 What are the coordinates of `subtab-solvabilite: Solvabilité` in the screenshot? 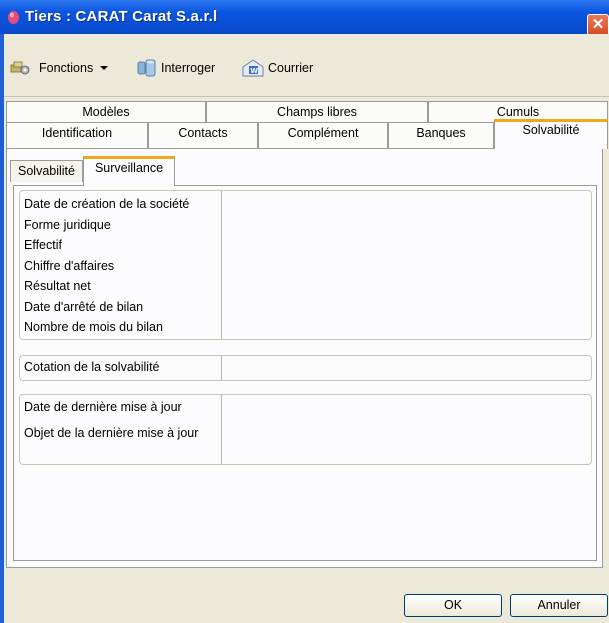 It's located at (46, 171).